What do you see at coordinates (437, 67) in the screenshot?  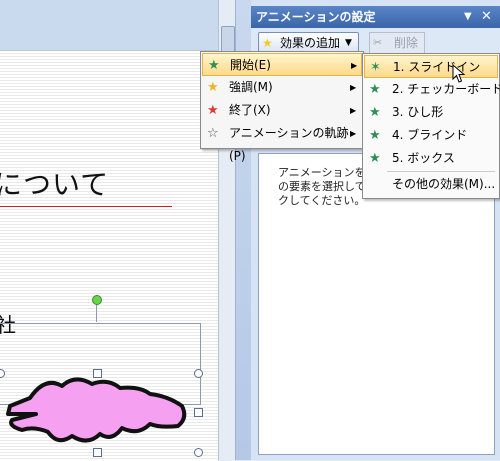 I see `effect-label: 1. スライドイン` at bounding box center [437, 67].